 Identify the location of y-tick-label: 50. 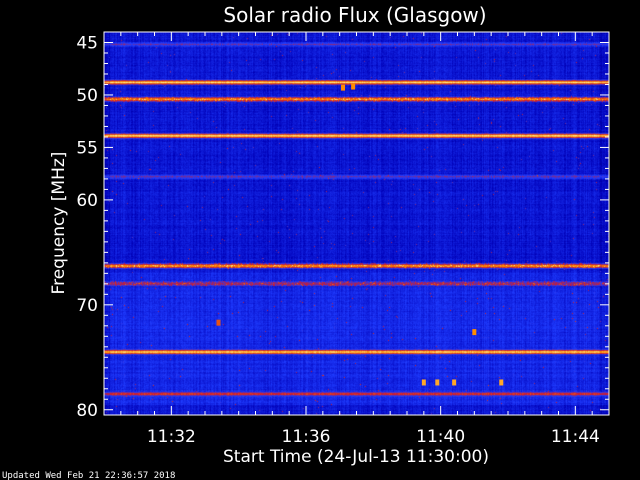
(87, 96).